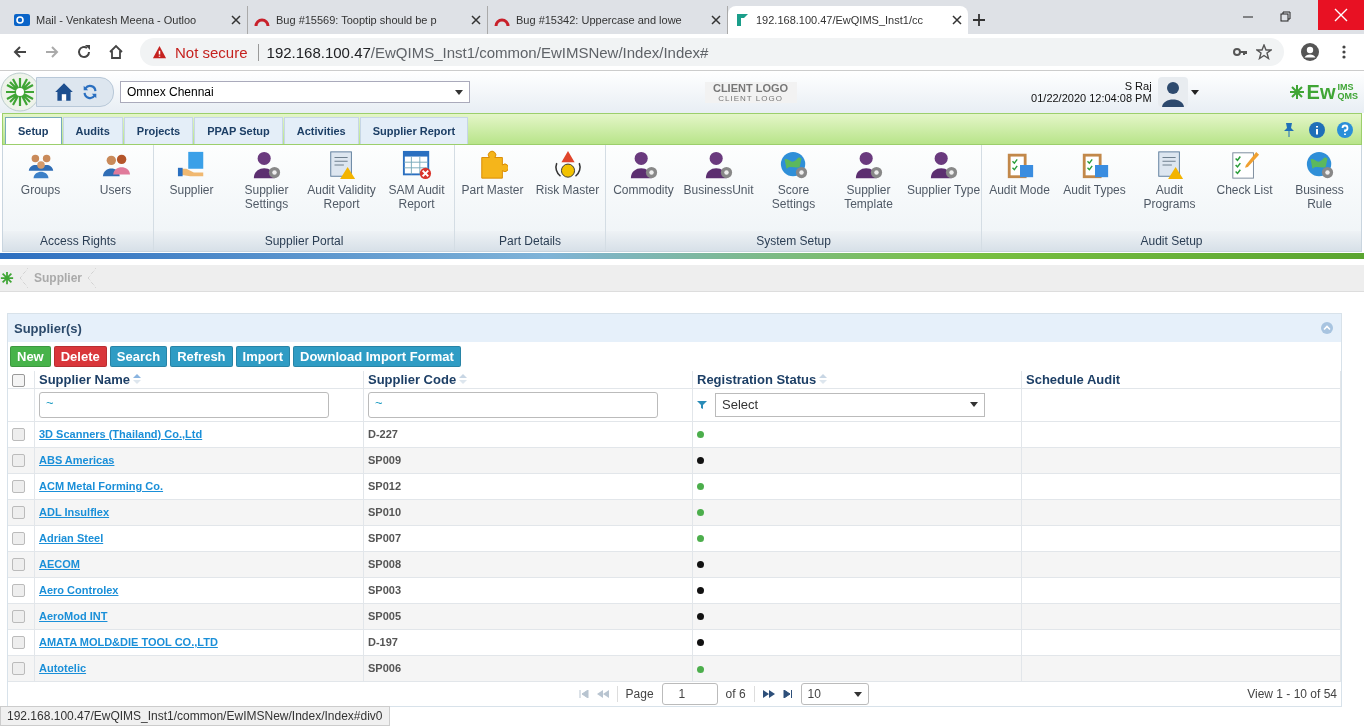 This screenshot has width=1364, height=726. Describe the element at coordinates (90, 92) in the screenshot. I see `refresh-icon` at that location.